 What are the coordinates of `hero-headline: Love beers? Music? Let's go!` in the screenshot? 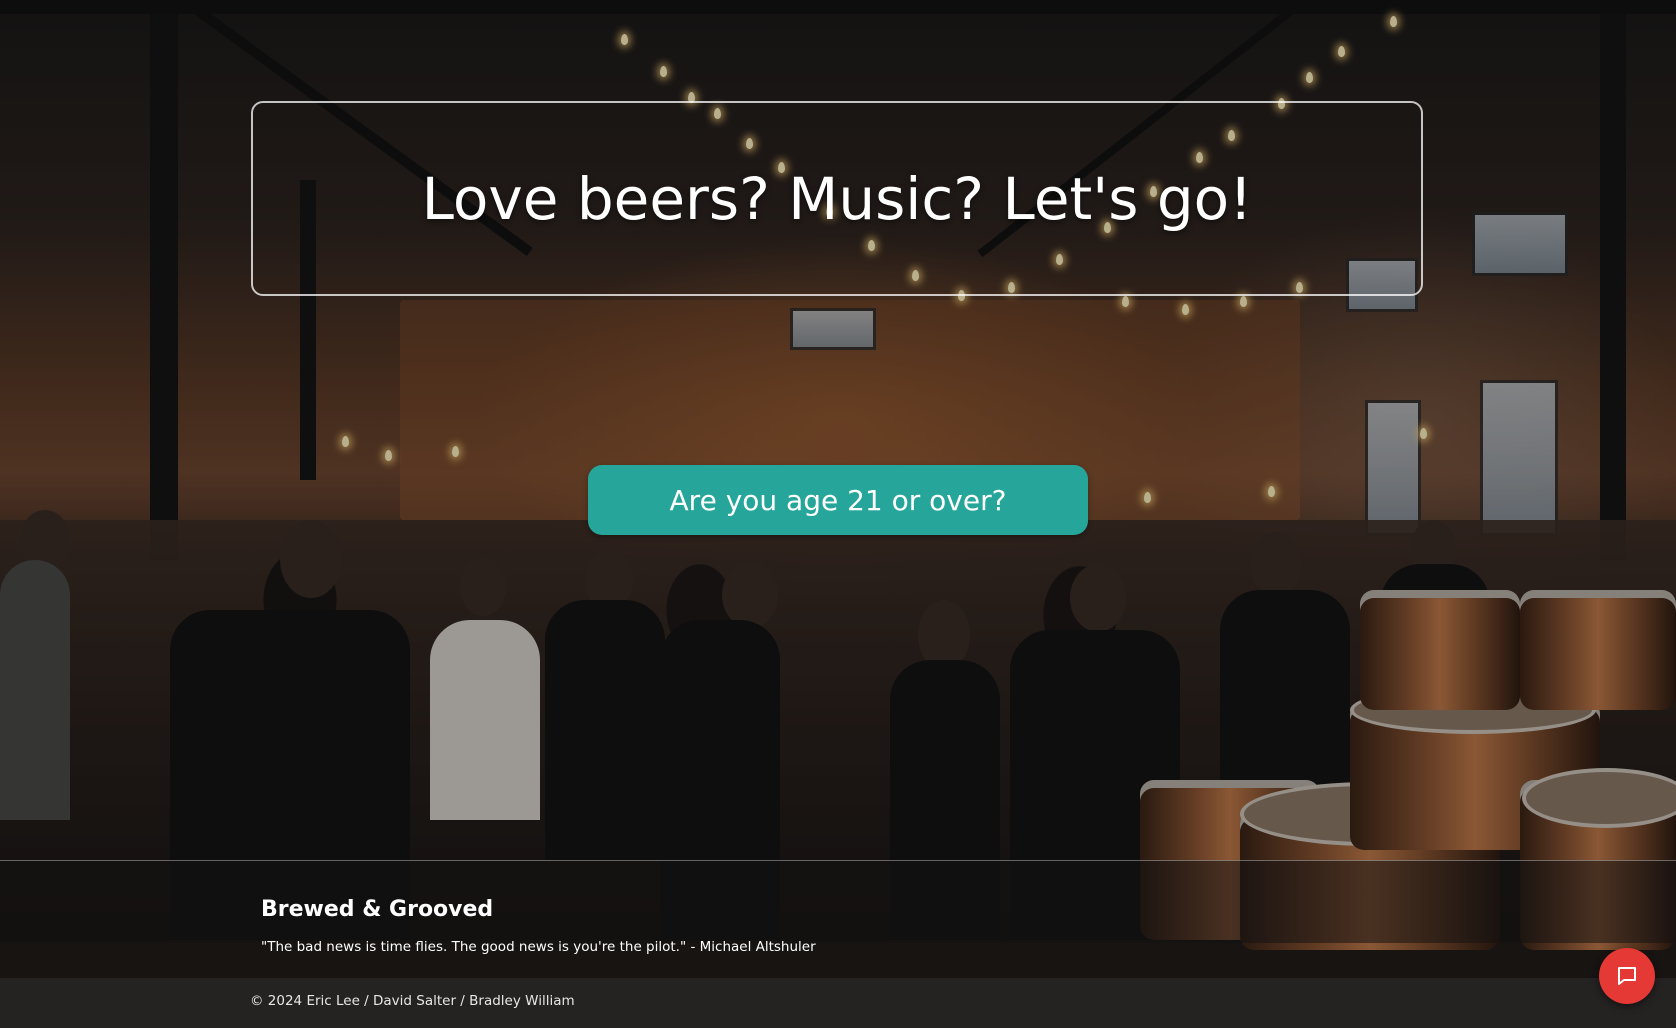 It's located at (837, 198).